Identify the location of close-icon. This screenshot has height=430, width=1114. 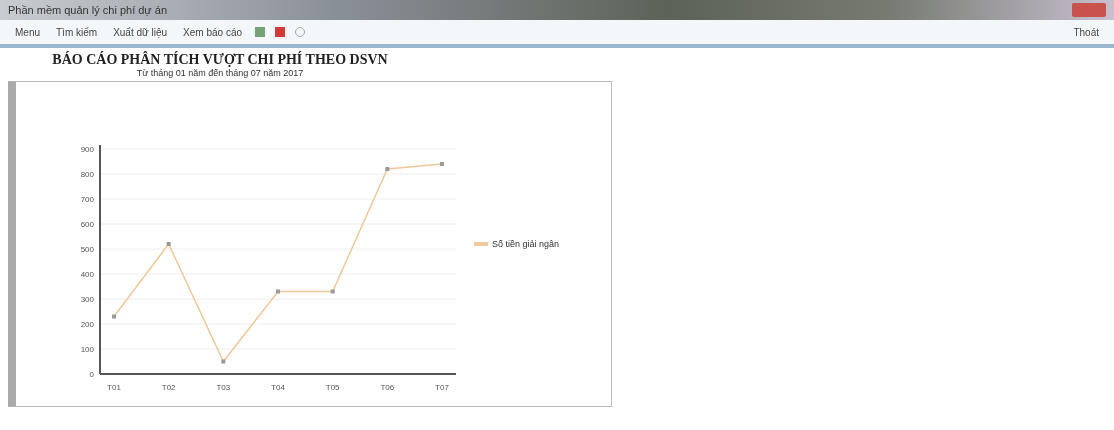
(1089, 10).